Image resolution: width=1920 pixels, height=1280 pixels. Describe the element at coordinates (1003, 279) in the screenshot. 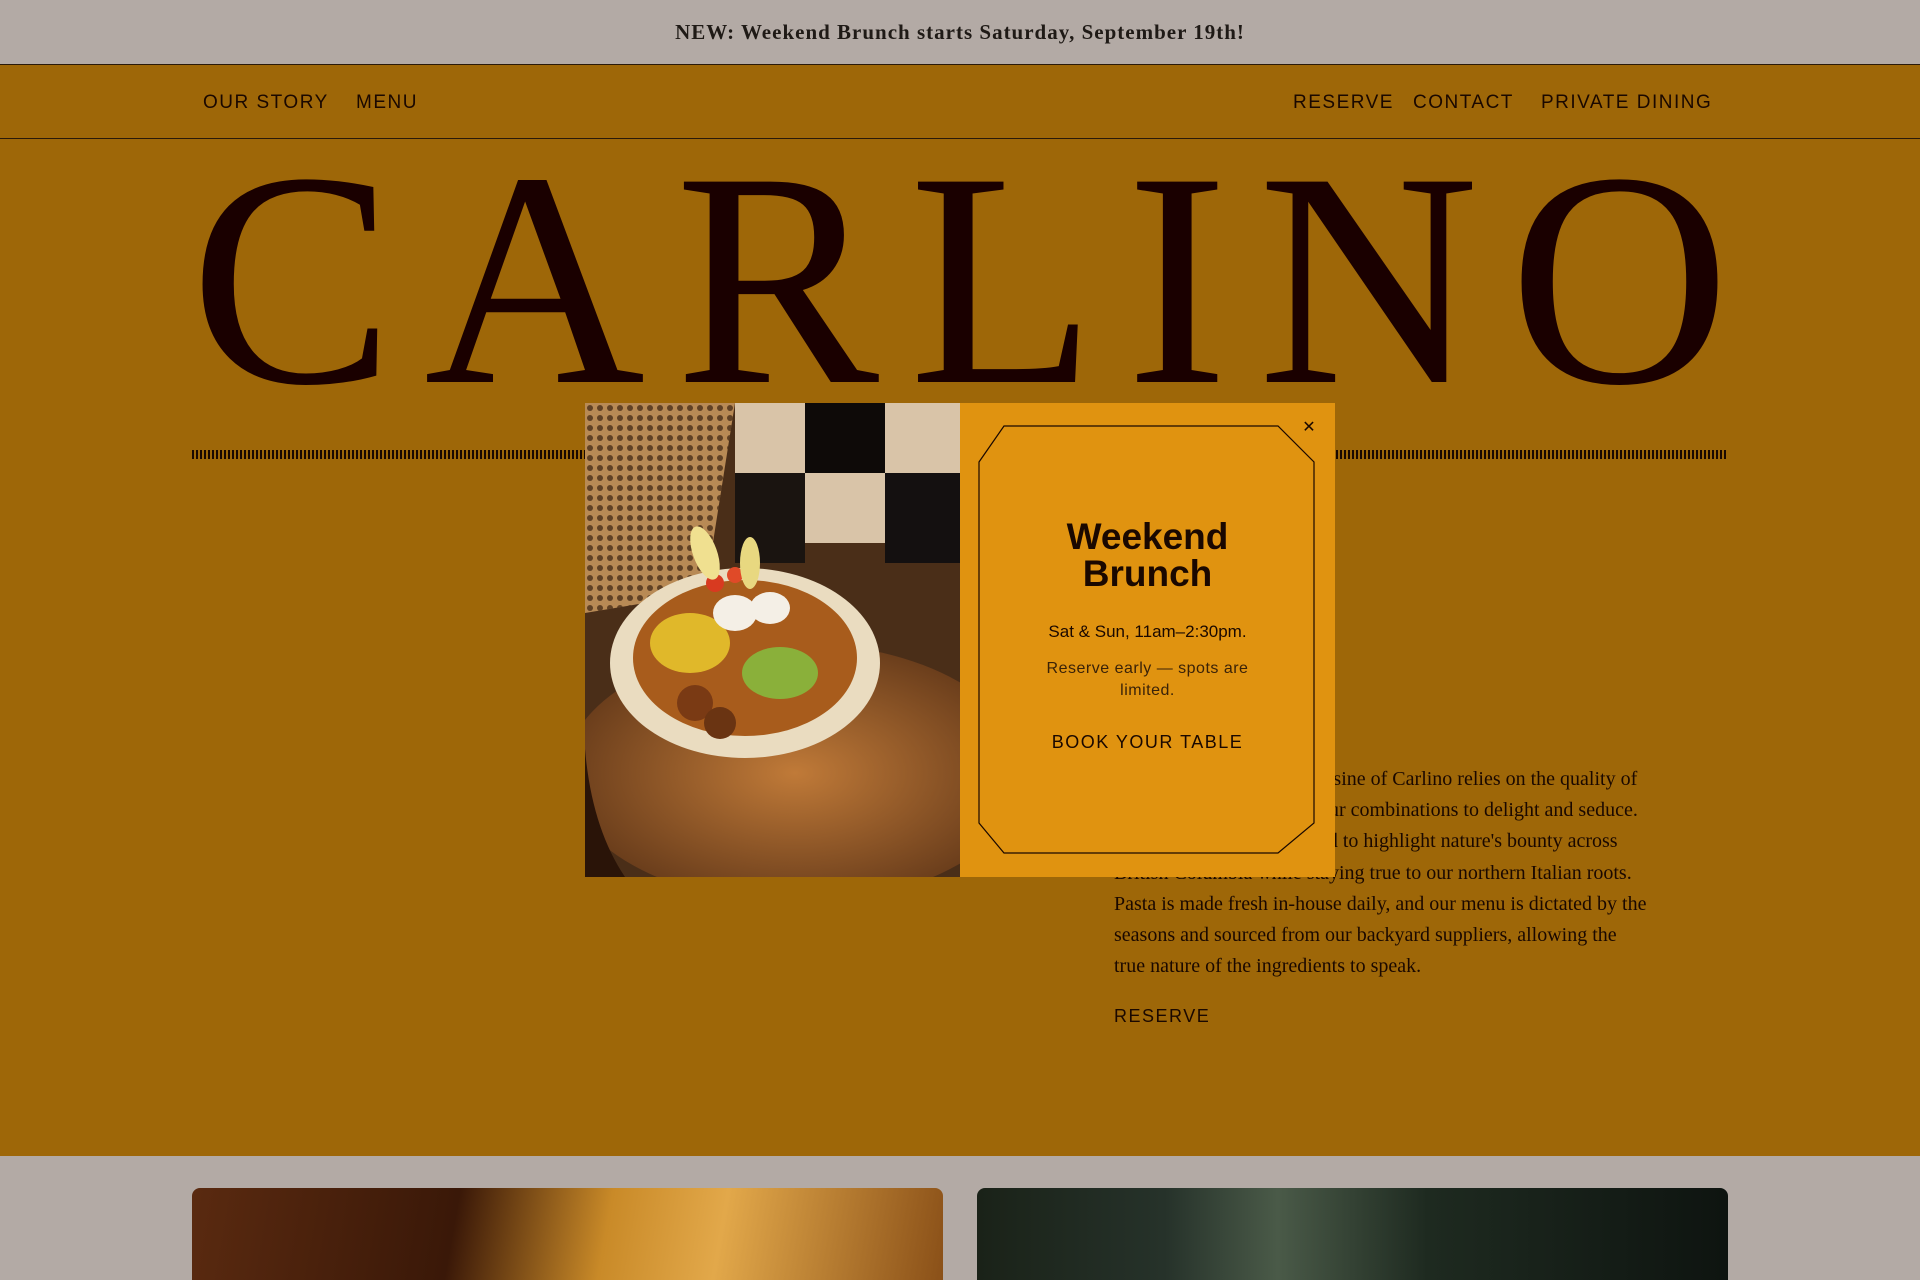

I see `logo-letter: L` at that location.